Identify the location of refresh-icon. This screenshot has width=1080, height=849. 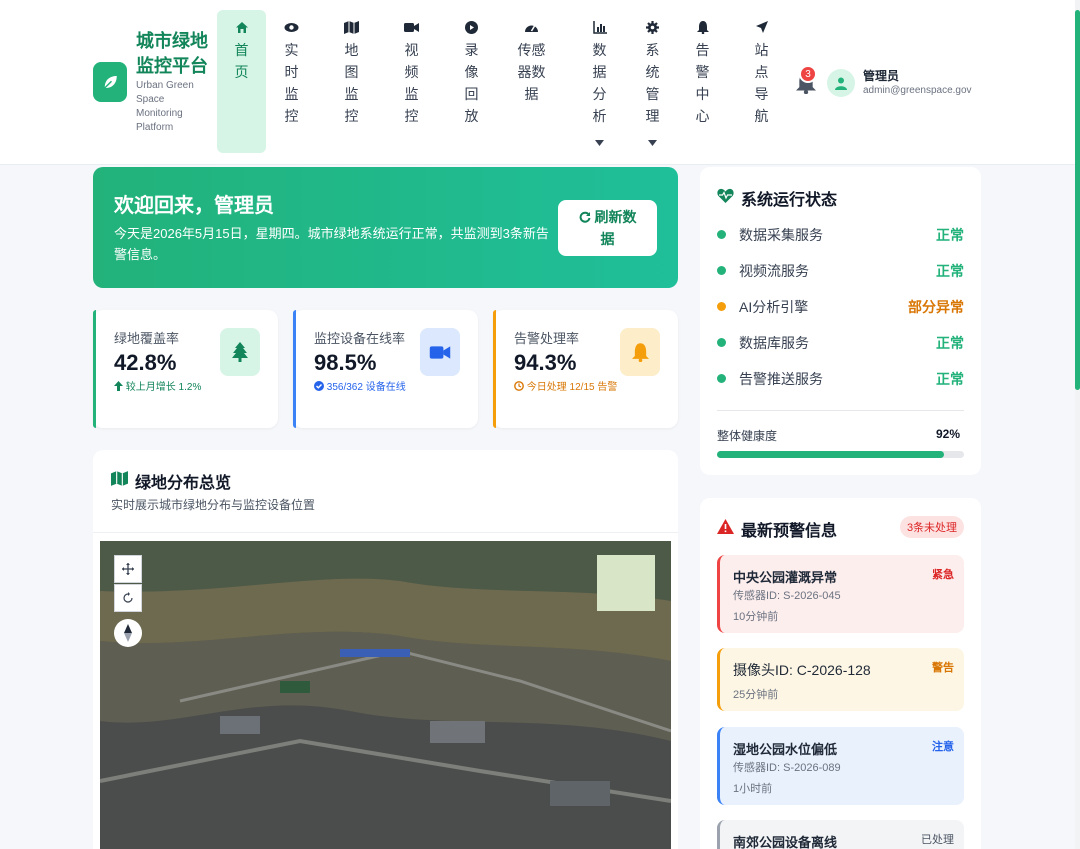
(584, 217).